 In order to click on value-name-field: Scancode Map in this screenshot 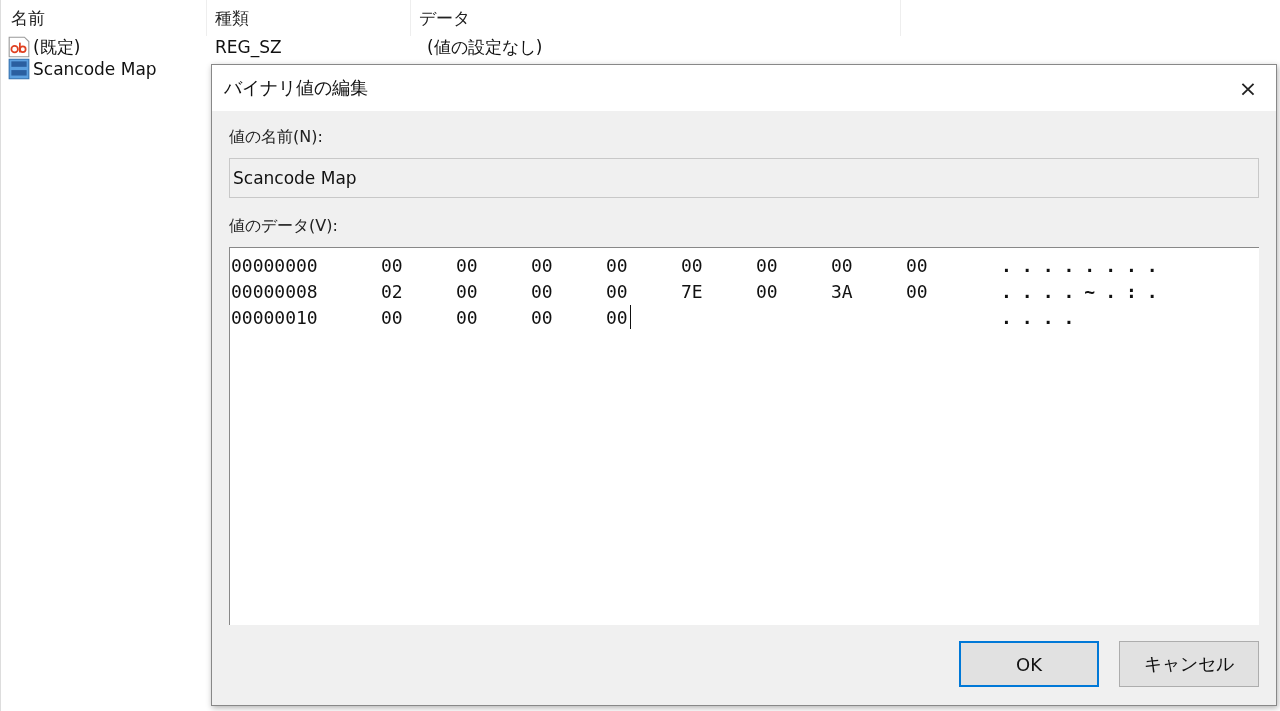, I will do `click(744, 178)`.